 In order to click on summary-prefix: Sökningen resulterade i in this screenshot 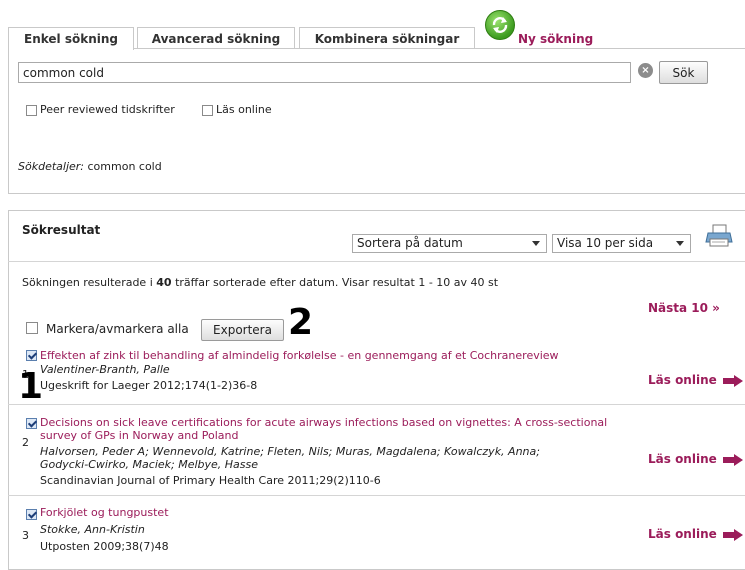, I will do `click(89, 282)`.